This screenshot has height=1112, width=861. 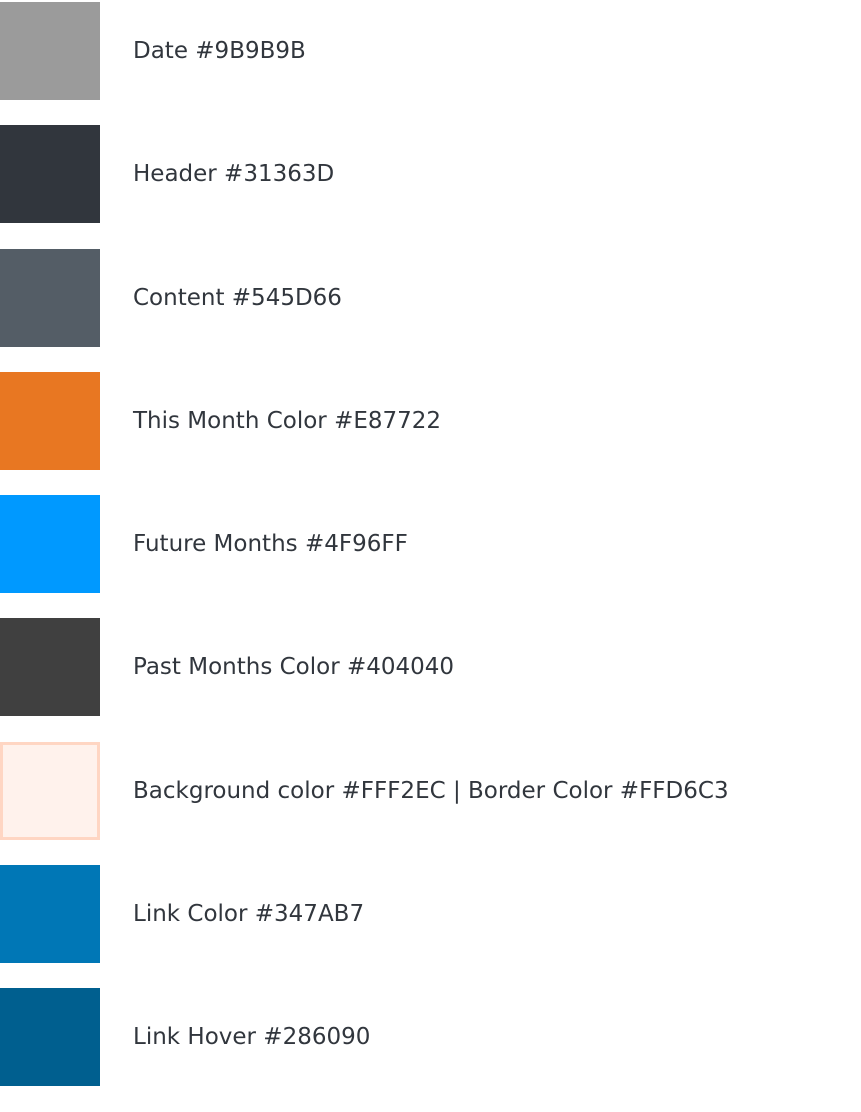 What do you see at coordinates (50, 1037) in the screenshot?
I see `color-swatch-link-hover` at bounding box center [50, 1037].